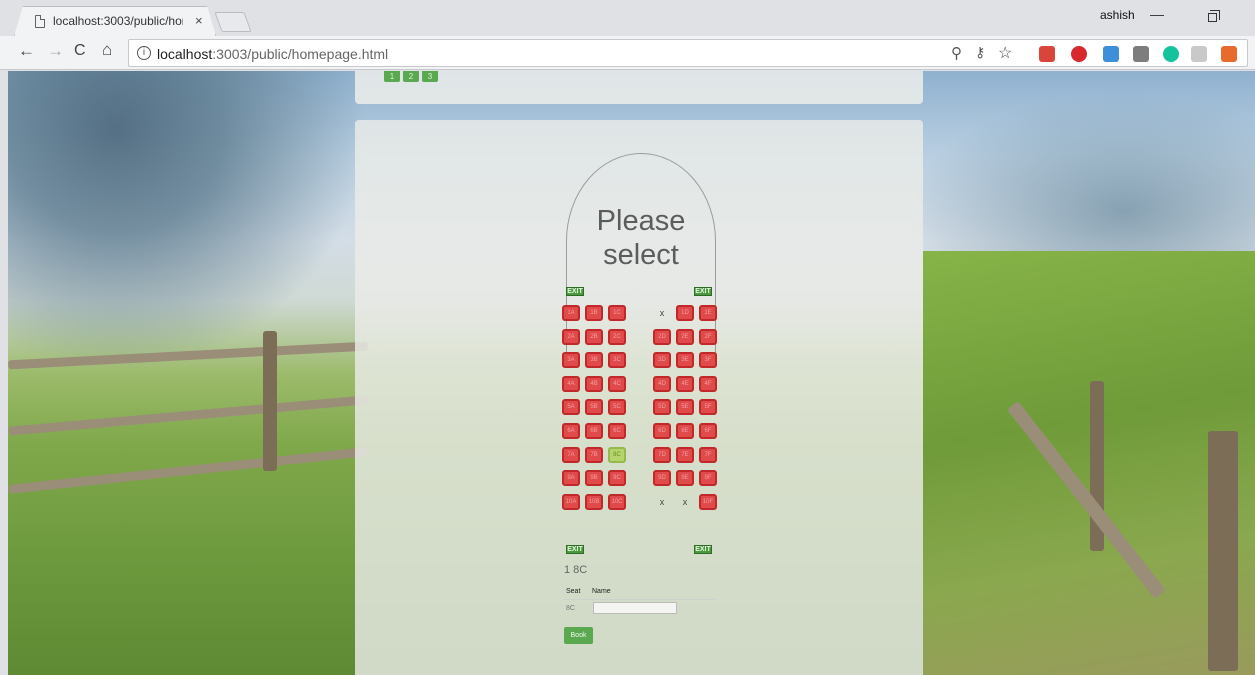  What do you see at coordinates (571, 336) in the screenshot?
I see `seat: 2A` at bounding box center [571, 336].